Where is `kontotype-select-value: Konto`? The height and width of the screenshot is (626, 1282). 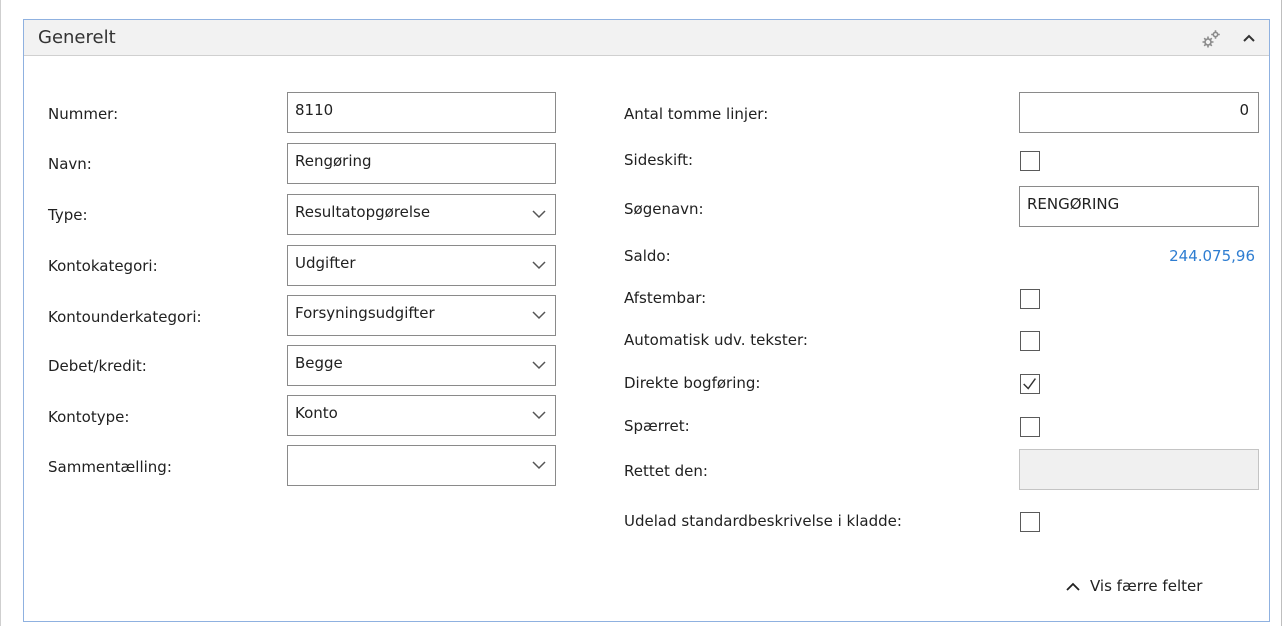
kontotype-select-value: Konto is located at coordinates (316, 413).